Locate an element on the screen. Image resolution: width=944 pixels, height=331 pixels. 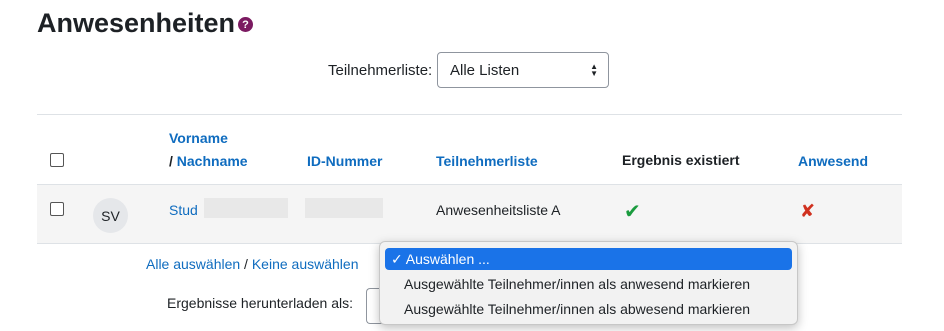
page-title: Anwesenheiten ? is located at coordinates (145, 23).